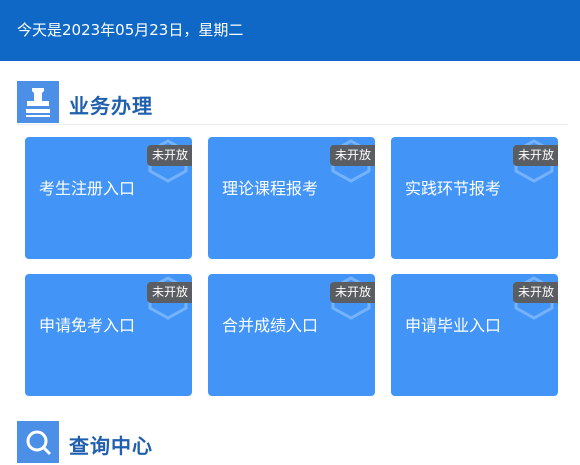 The height and width of the screenshot is (465, 580). What do you see at coordinates (270, 325) in the screenshot?
I see `card-label: 合并成绩入口` at bounding box center [270, 325].